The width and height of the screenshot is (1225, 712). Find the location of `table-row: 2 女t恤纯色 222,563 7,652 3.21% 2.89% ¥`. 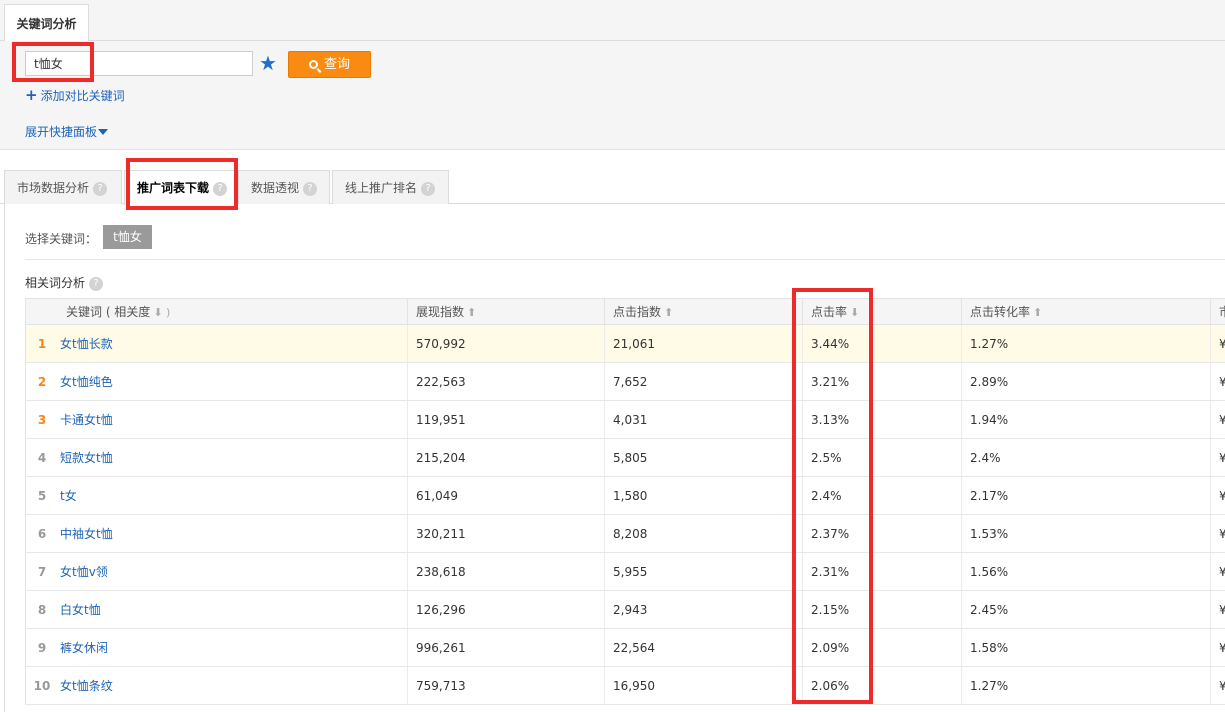

table-row: 2 女t恤纯色 222,563 7,652 3.21% 2.89% ¥ is located at coordinates (625, 381).